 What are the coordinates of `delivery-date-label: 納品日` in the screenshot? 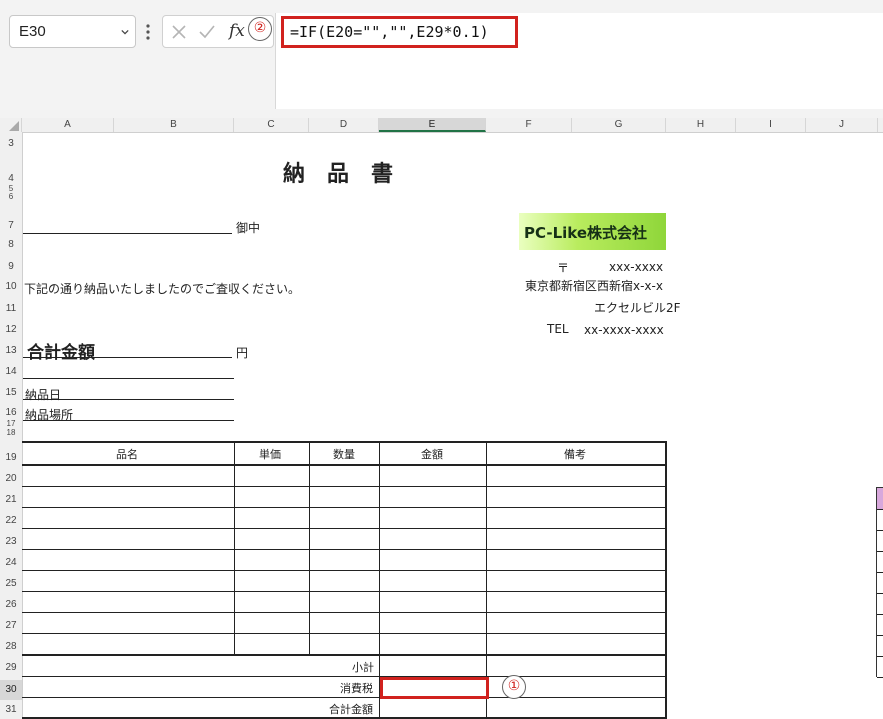 It's located at (43, 395).